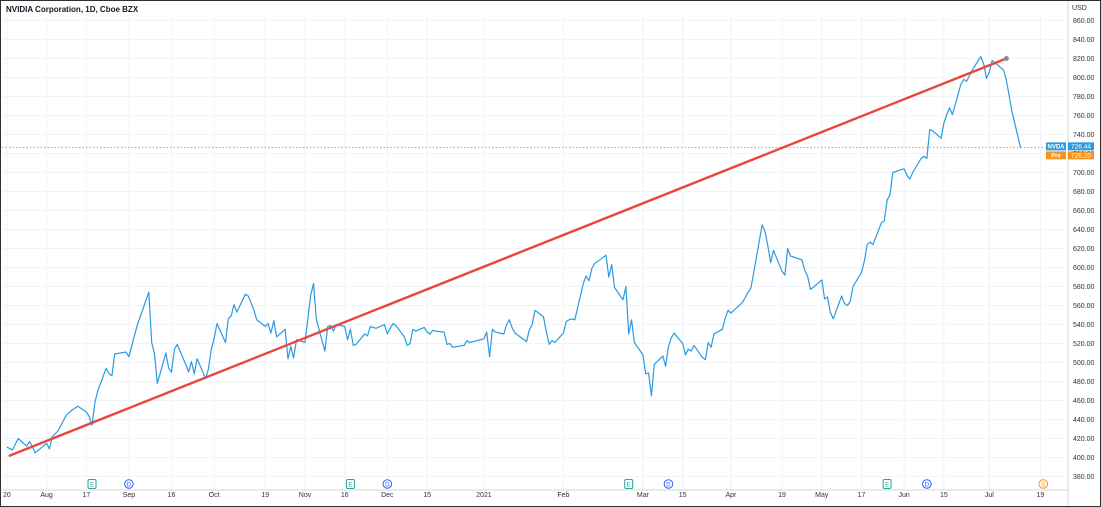 The height and width of the screenshot is (507, 1101). I want to click on y-tick-label: 760.00, so click(1084, 116).